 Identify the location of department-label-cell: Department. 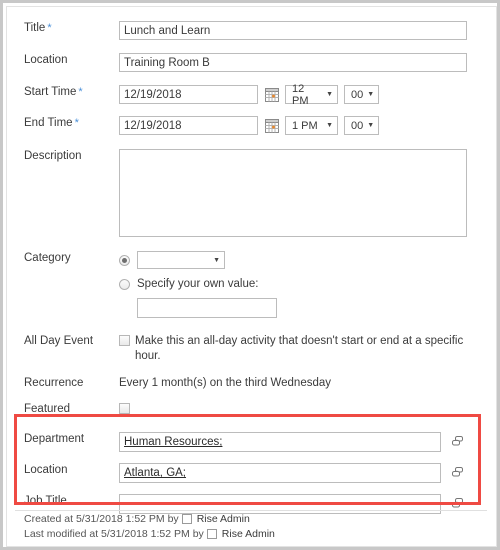
(63, 439).